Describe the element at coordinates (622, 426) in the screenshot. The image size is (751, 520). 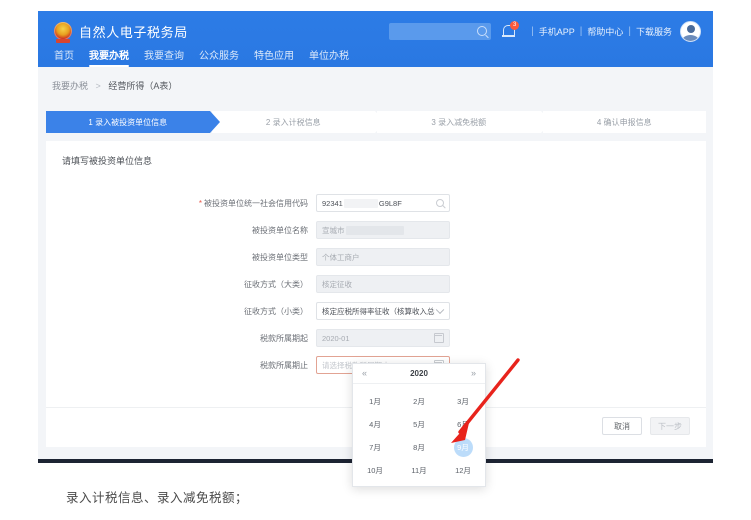
I see `cancel-button: 取消` at that location.